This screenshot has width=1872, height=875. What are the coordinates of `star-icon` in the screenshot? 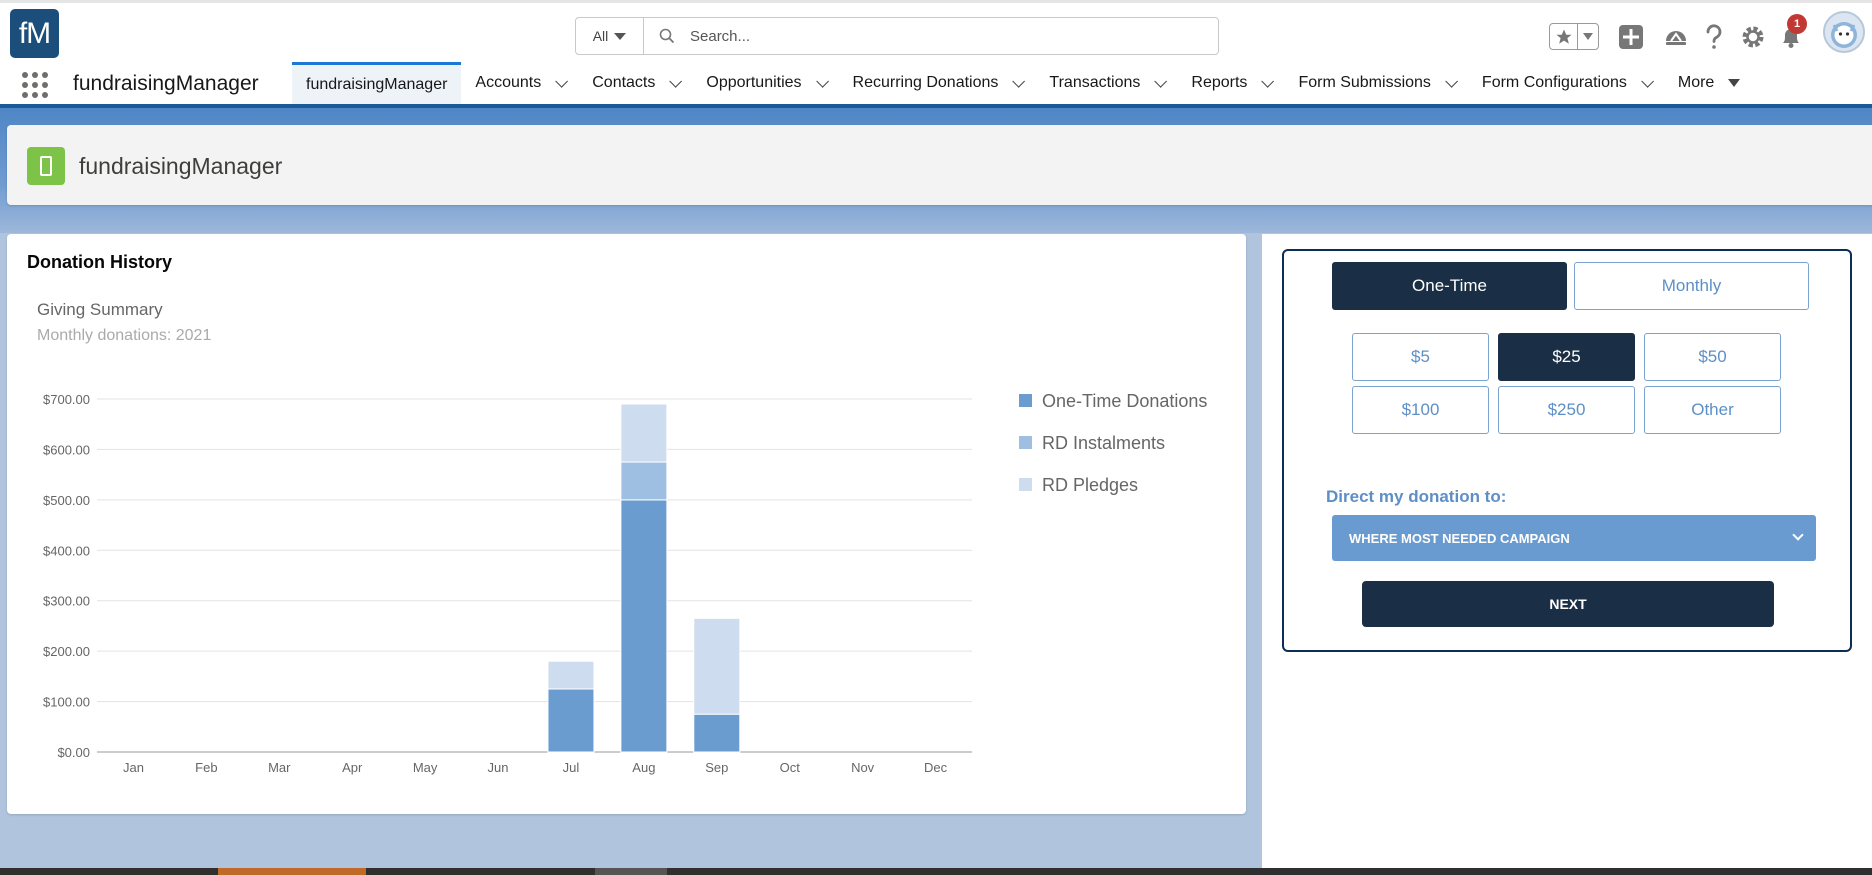 It's located at (1564, 36).